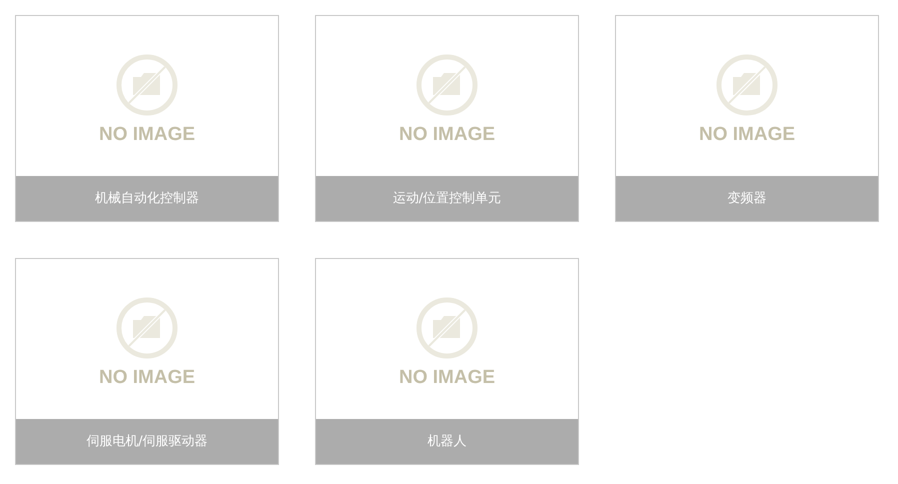 The image size is (898, 484). What do you see at coordinates (147, 199) in the screenshot?
I see `card-caption: 机械自动化控制器` at bounding box center [147, 199].